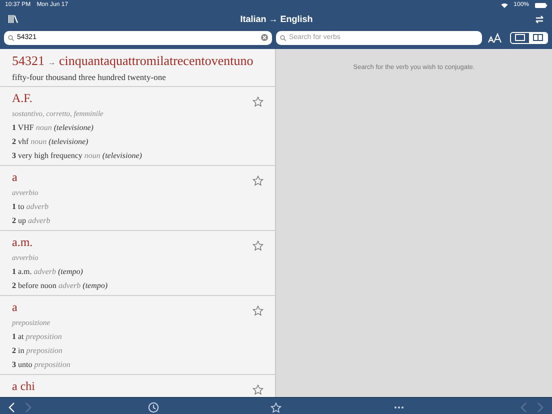 Image resolution: width=552 pixels, height=414 pixels. Describe the element at coordinates (48, 271) in the screenshot. I see `translation-line: 1 a.m. adverb (tempo)` at that location.